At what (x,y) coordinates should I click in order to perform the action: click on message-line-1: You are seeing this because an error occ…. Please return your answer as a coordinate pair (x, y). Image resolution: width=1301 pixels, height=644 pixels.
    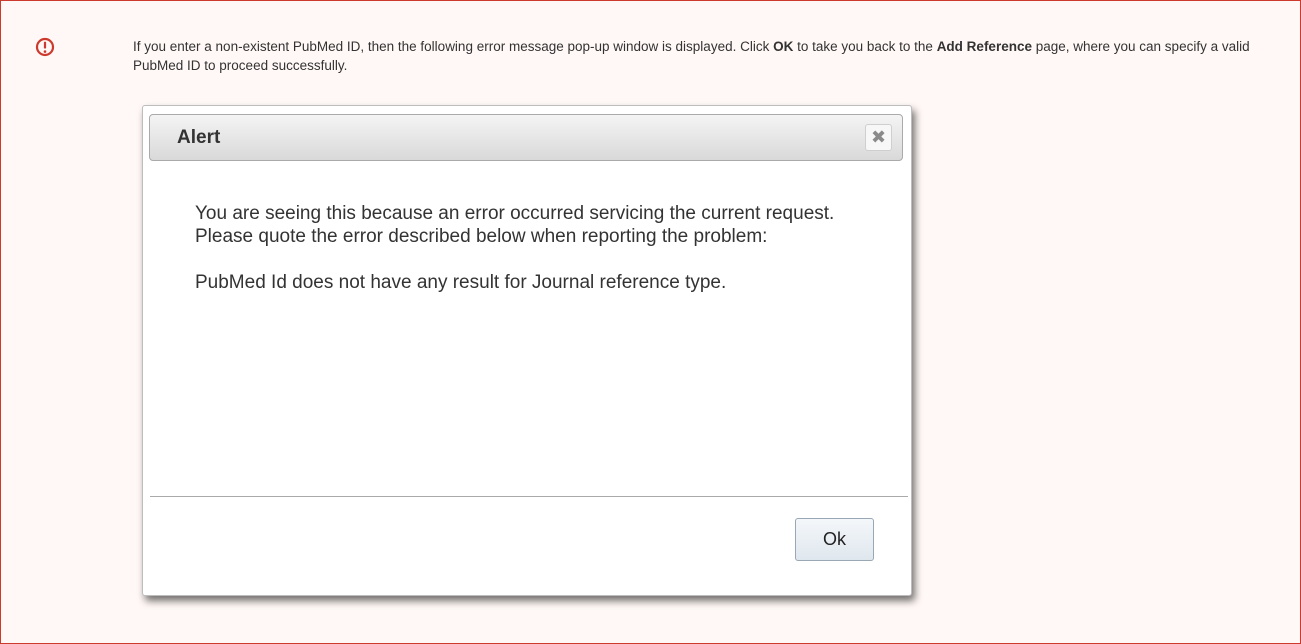
    Looking at the image, I should click on (515, 213).